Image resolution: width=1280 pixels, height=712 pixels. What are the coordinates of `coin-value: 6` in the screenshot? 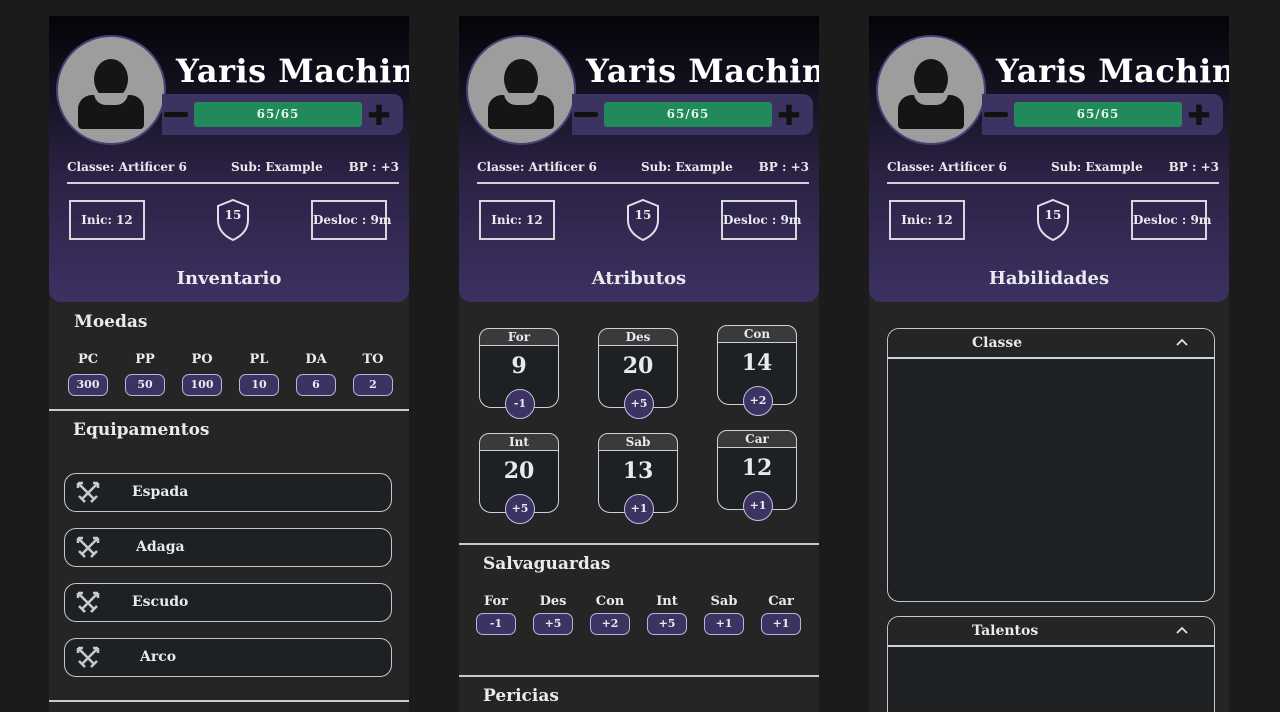 It's located at (316, 385).